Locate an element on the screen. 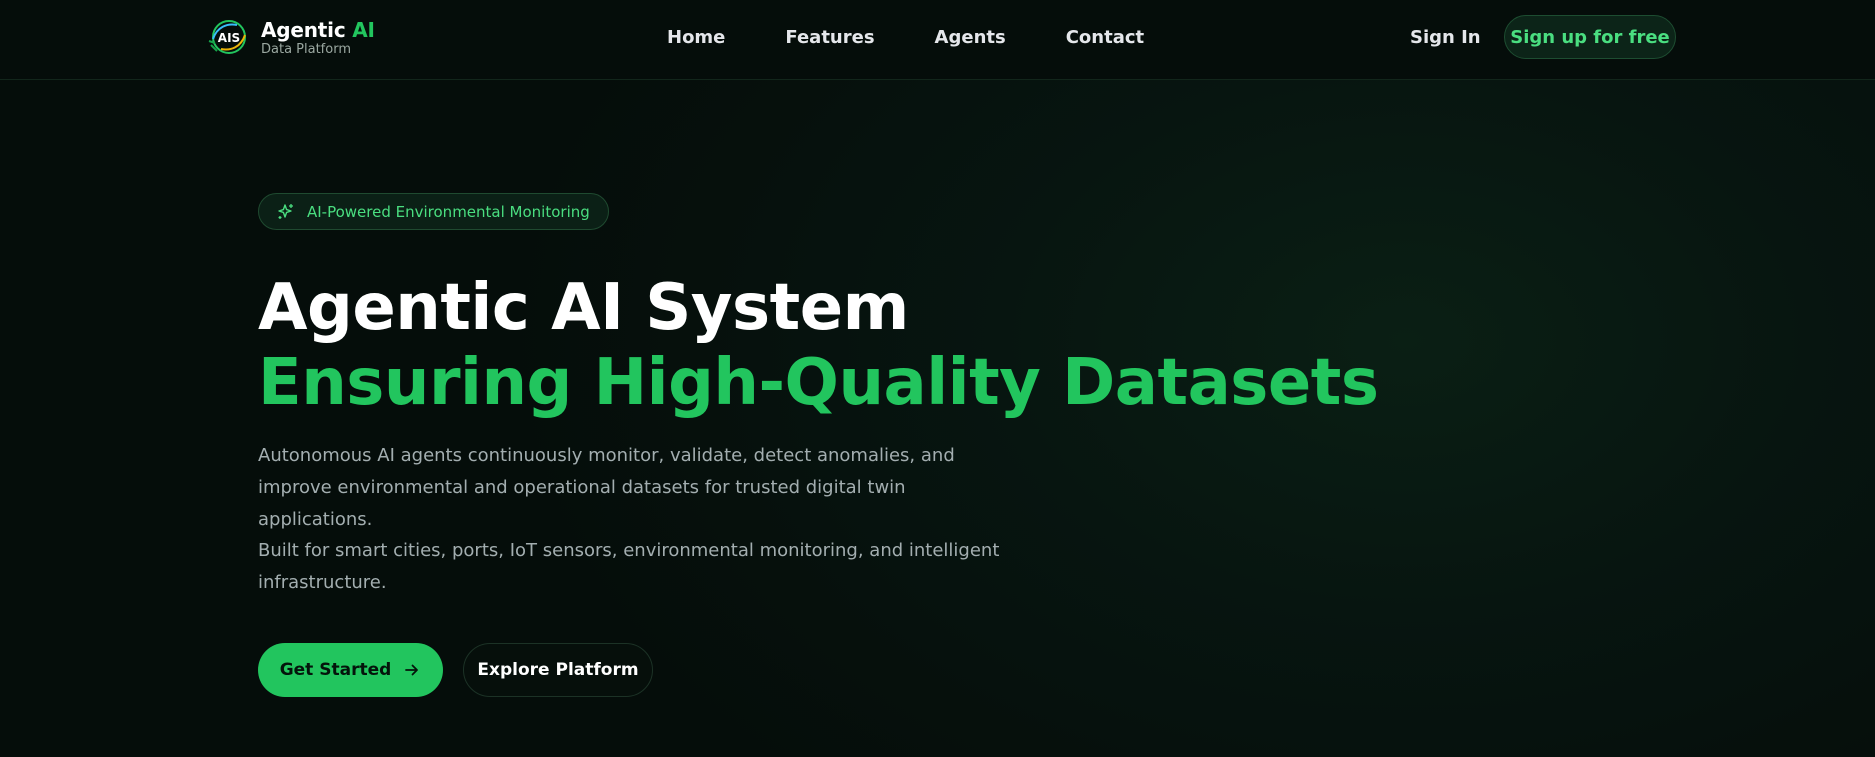 This screenshot has width=1875, height=757. hero-title: Agentic AI System is located at coordinates (583, 308).